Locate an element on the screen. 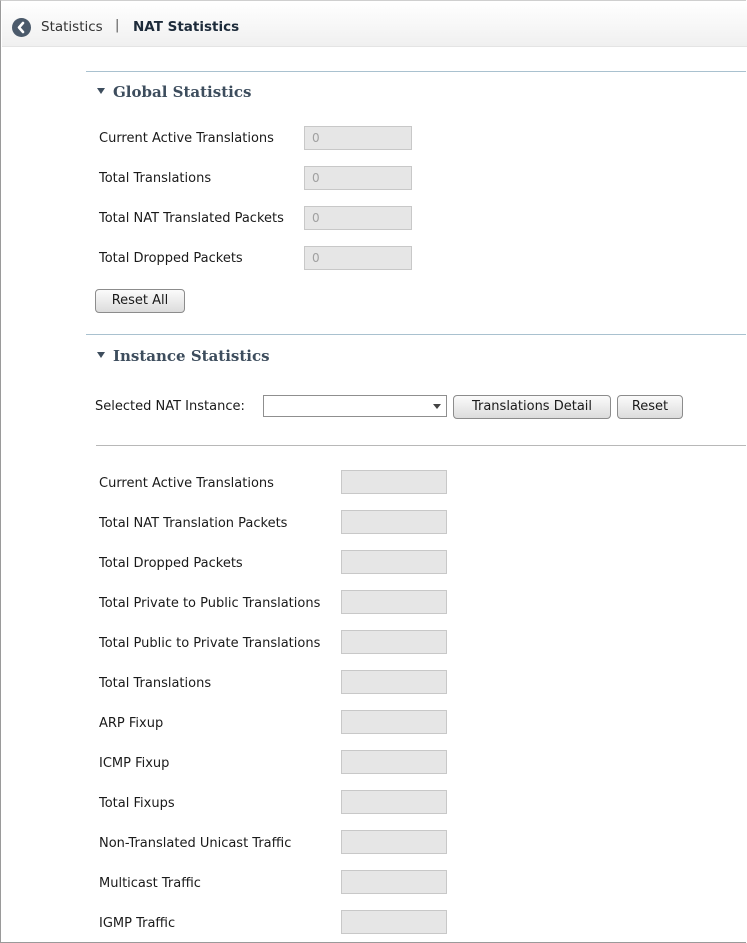  instance-icmp-fixup-field is located at coordinates (394, 762).